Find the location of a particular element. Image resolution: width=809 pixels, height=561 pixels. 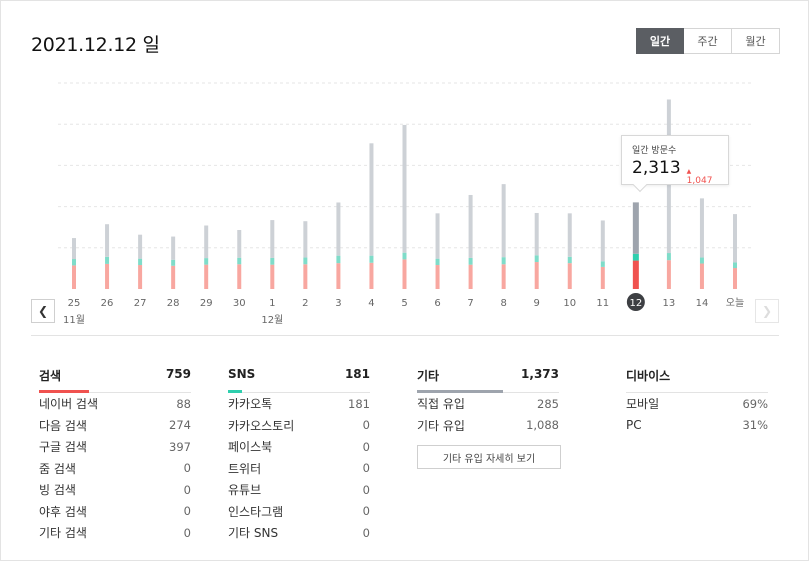

x-tick-label: 27 is located at coordinates (140, 303).